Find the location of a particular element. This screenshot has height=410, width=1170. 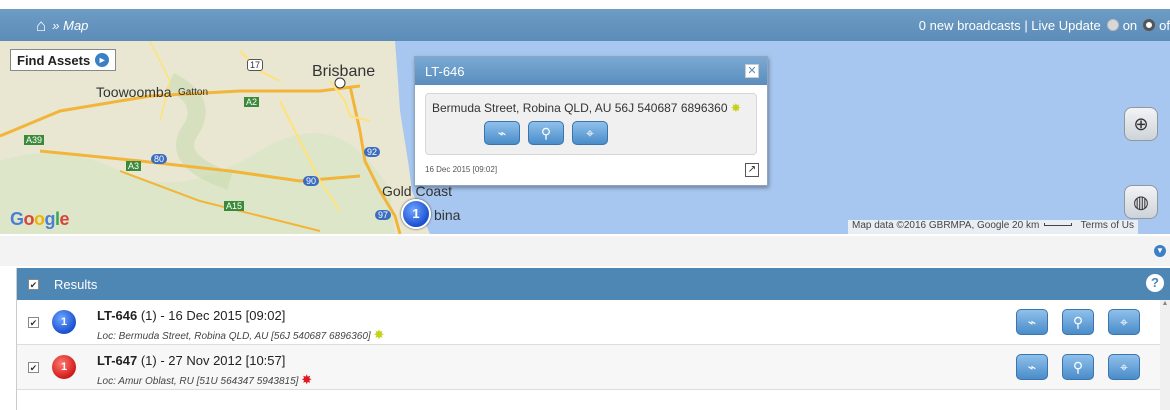

world-view-button: ◍ is located at coordinates (1141, 202).